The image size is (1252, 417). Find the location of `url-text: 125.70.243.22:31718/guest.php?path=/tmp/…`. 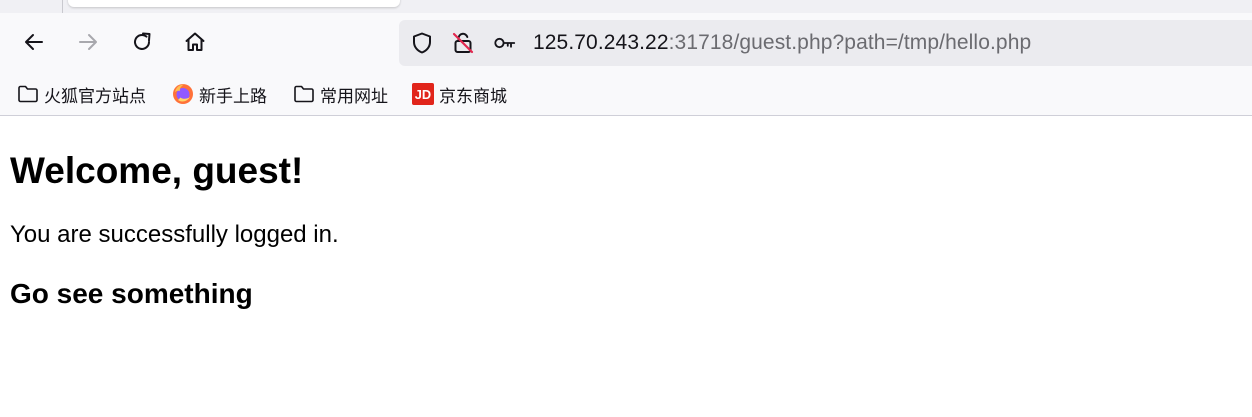

url-text: 125.70.243.22:31718/guest.php?path=/tmp/… is located at coordinates (782, 43).